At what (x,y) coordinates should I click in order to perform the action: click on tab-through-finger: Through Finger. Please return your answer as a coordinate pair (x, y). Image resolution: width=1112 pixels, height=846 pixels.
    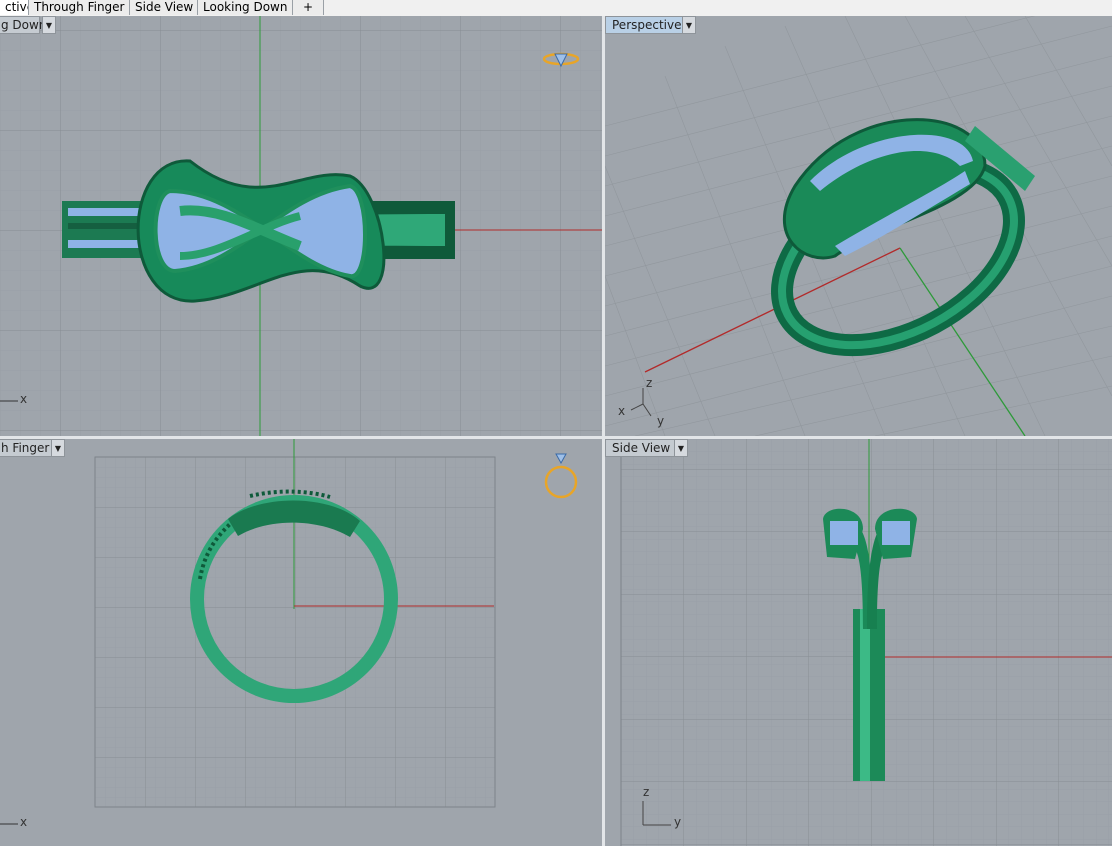
    Looking at the image, I should click on (79, 7).